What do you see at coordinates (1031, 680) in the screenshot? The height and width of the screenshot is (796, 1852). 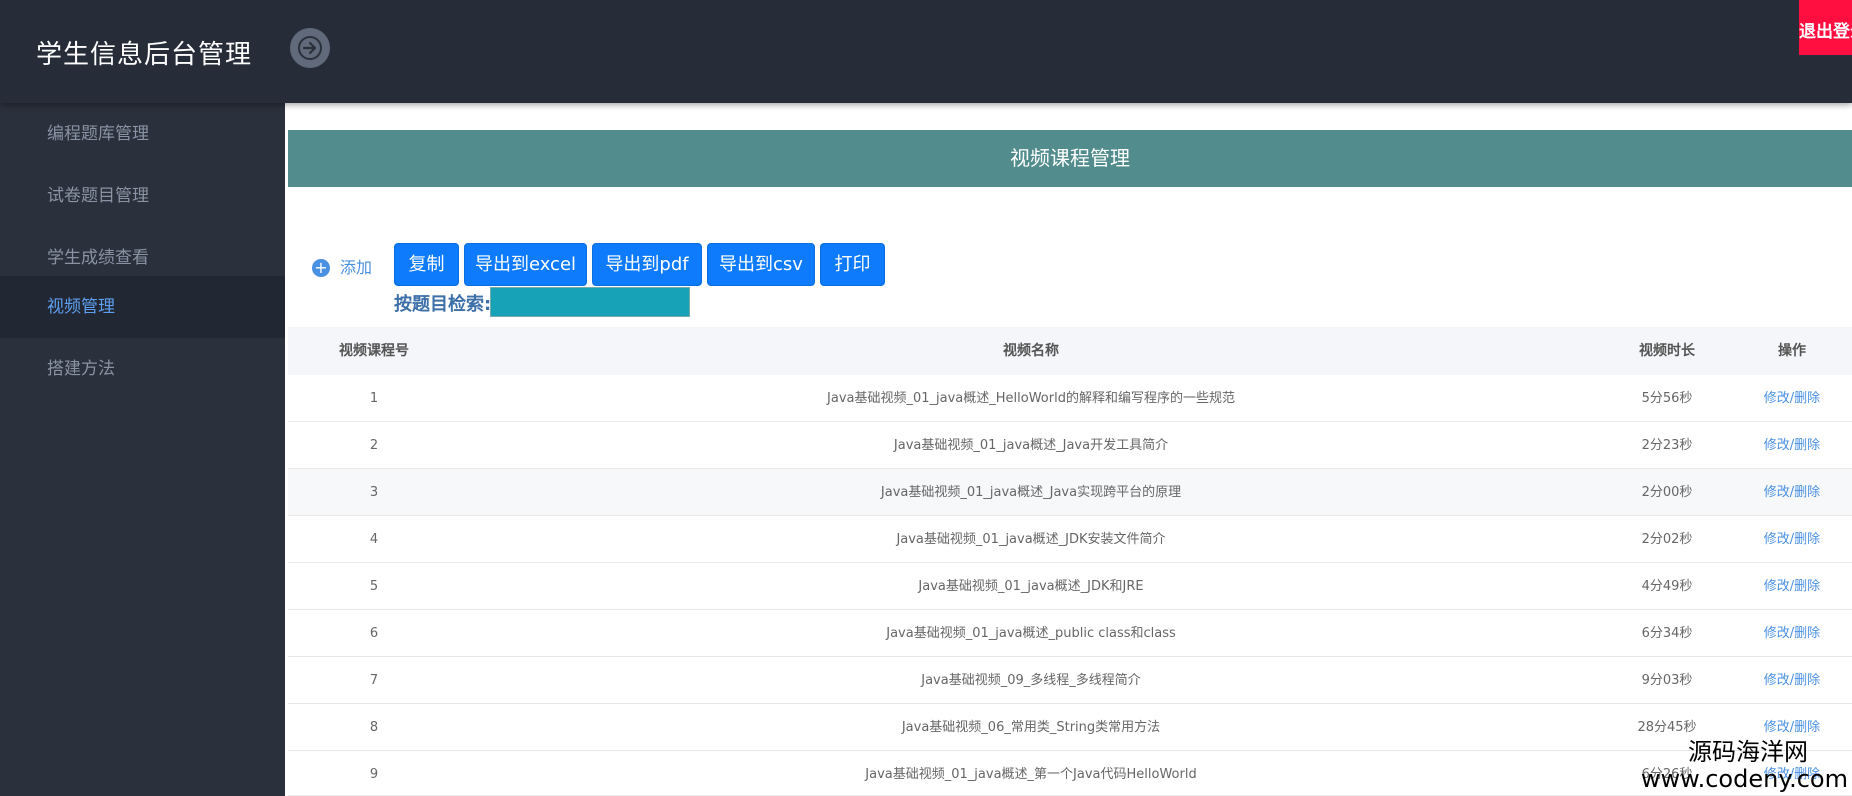 I see `cell-name: Java基础视频_09_多线程_多线程简介` at bounding box center [1031, 680].